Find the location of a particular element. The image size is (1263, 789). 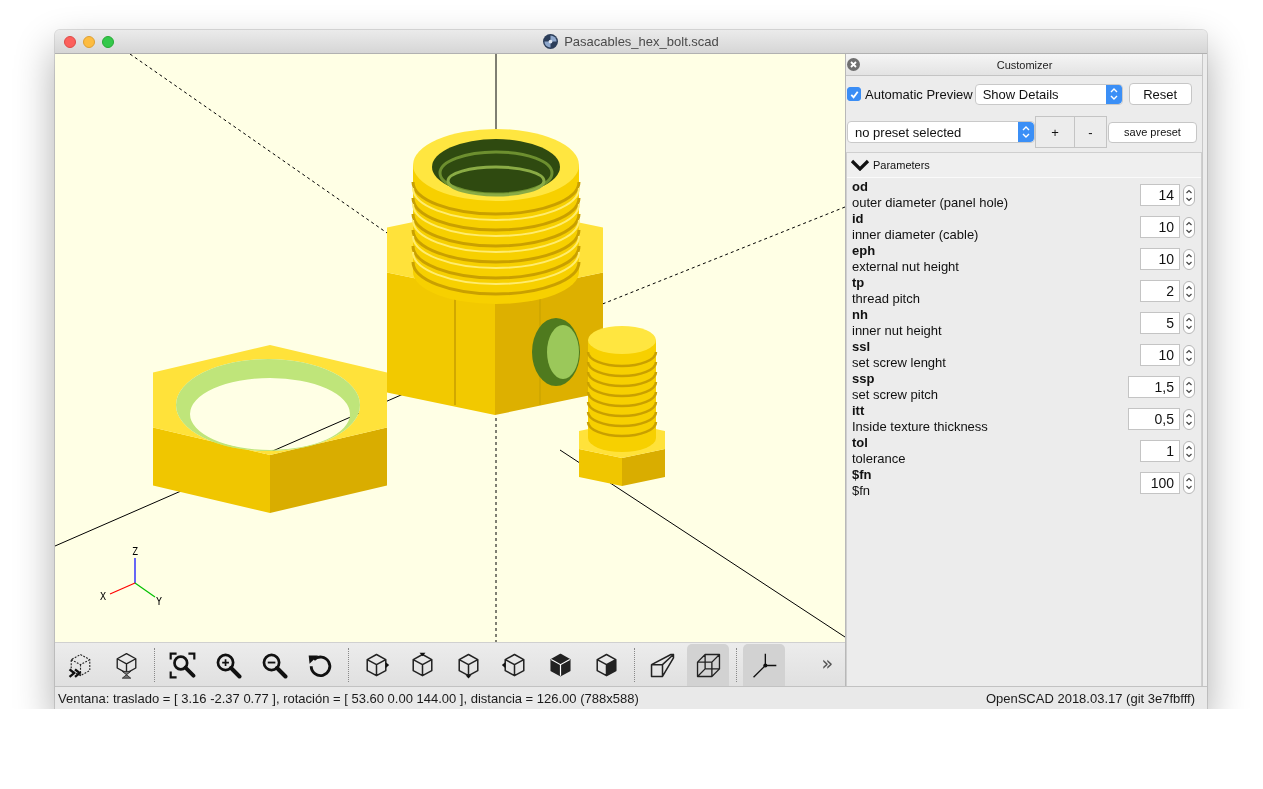

checkbox-label: Automatic Preview is located at coordinates (919, 94).